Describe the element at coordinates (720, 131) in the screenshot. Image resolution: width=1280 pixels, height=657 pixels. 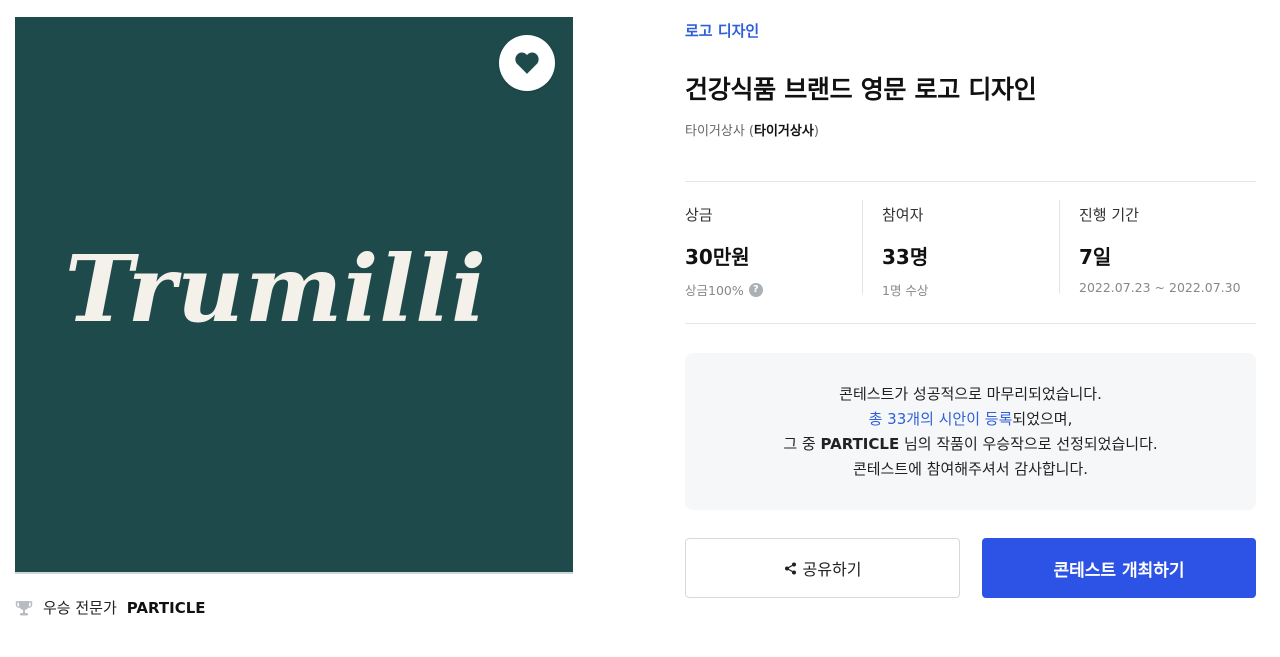
I see `host-prefix: 타이거상사 (` at that location.